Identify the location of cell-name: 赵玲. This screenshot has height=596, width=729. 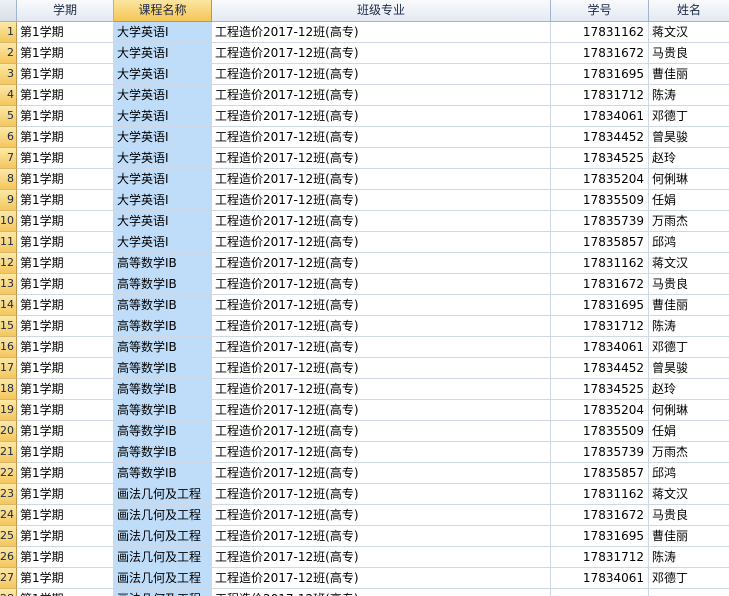
(689, 158).